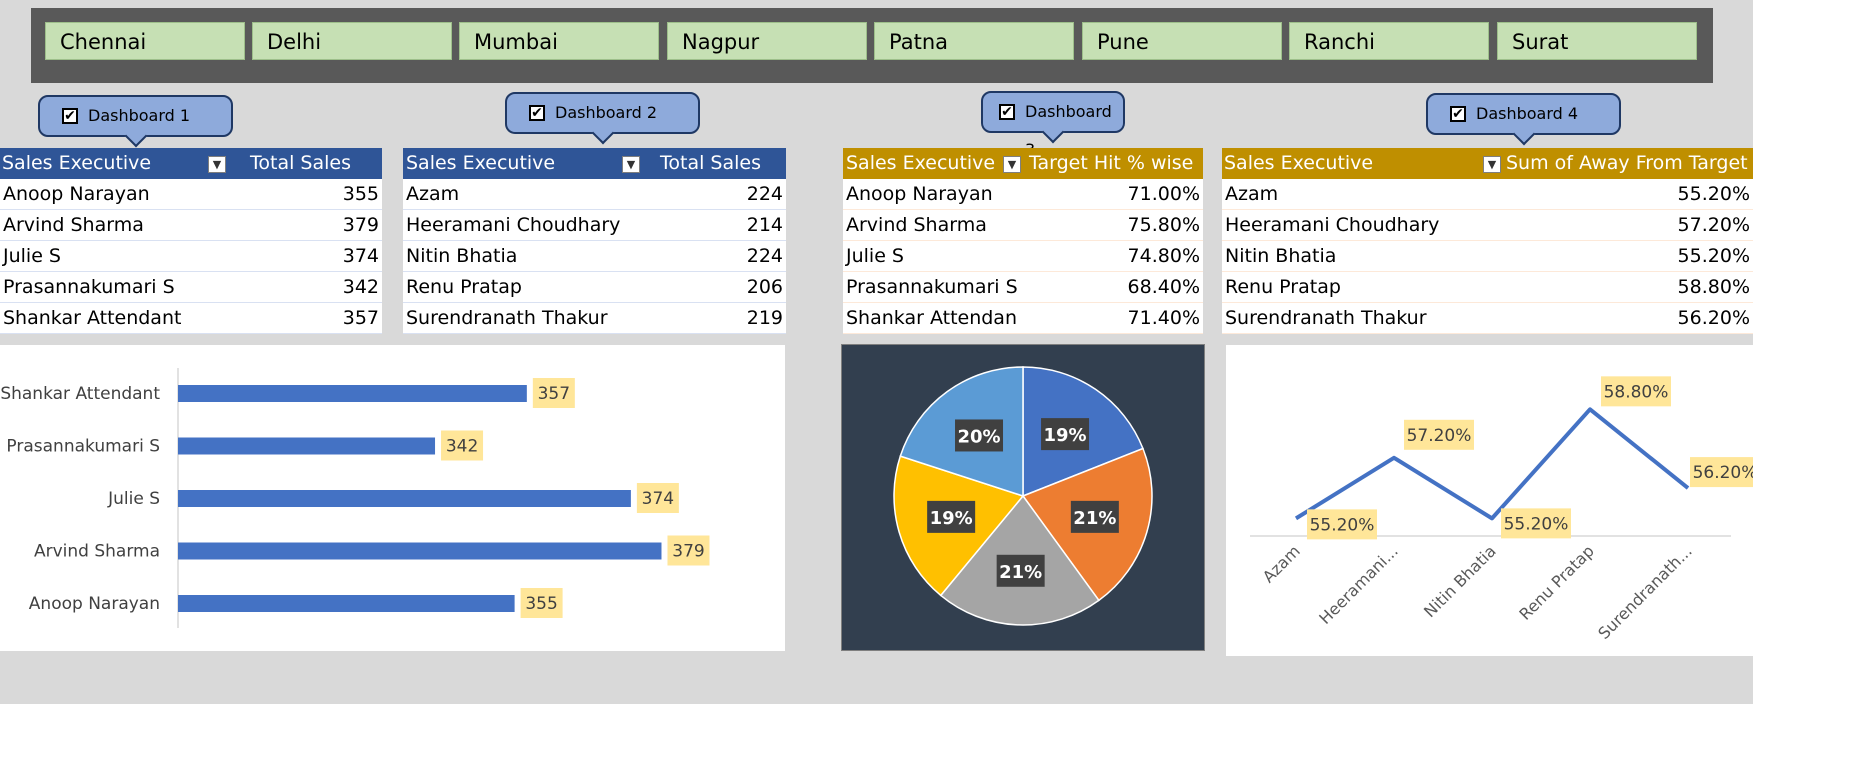 The height and width of the screenshot is (781, 1855). I want to click on row-value: 75.80%, so click(1163, 225).